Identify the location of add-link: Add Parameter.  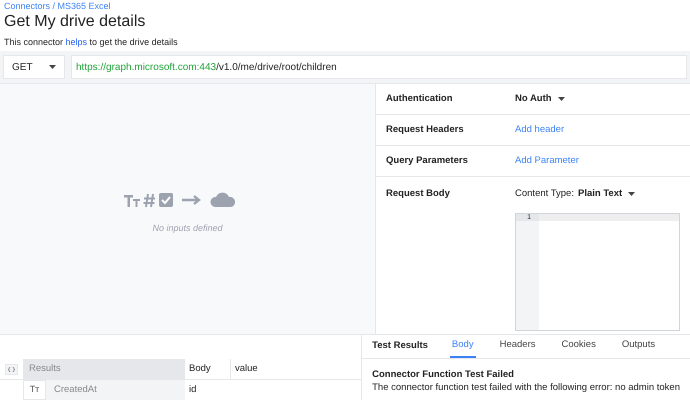
(547, 161).